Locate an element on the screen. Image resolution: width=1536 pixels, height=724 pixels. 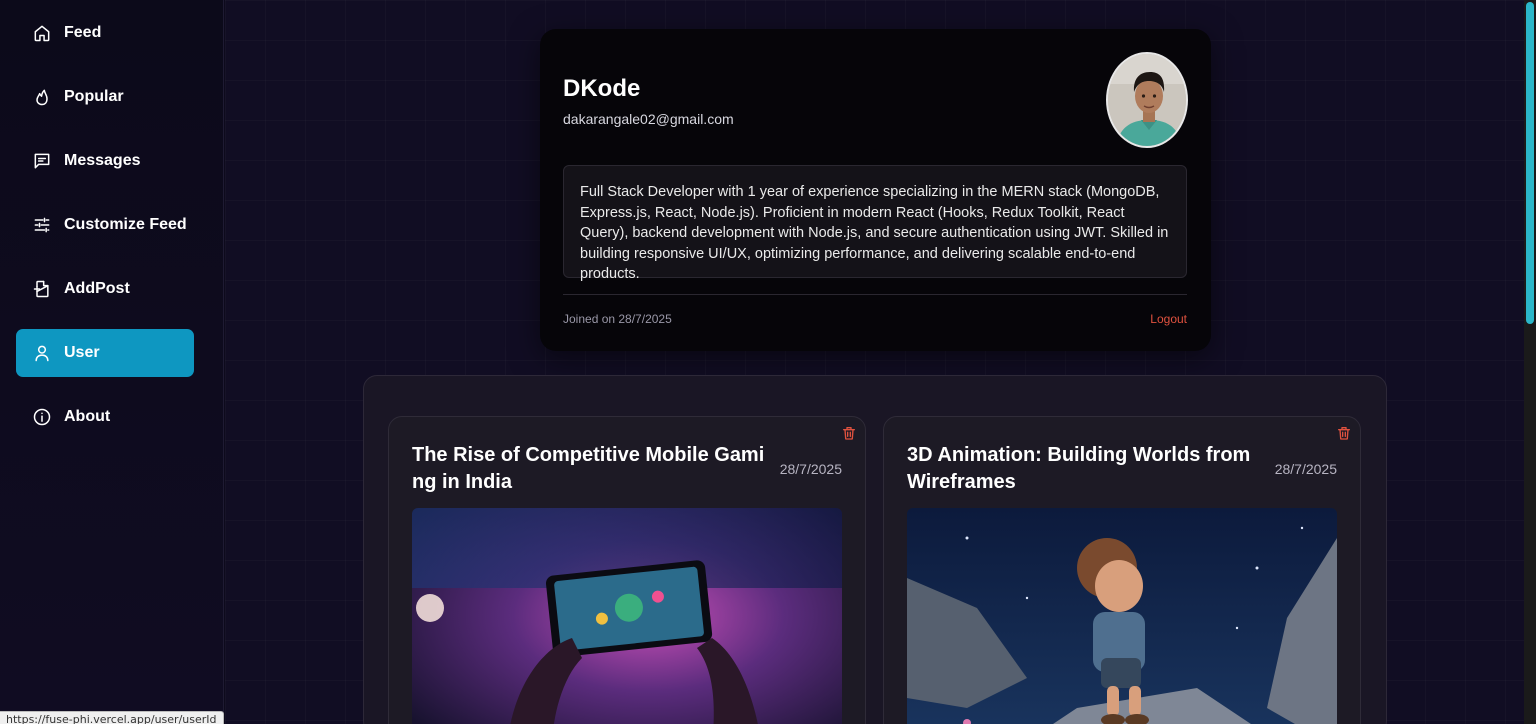
scrollbar-thumb is located at coordinates (1530, 163).